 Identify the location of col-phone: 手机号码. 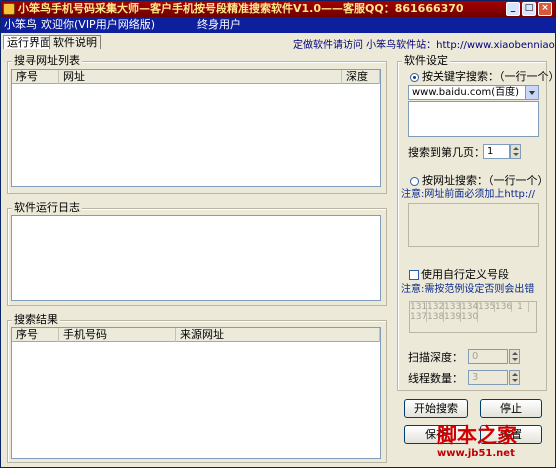
(117, 335).